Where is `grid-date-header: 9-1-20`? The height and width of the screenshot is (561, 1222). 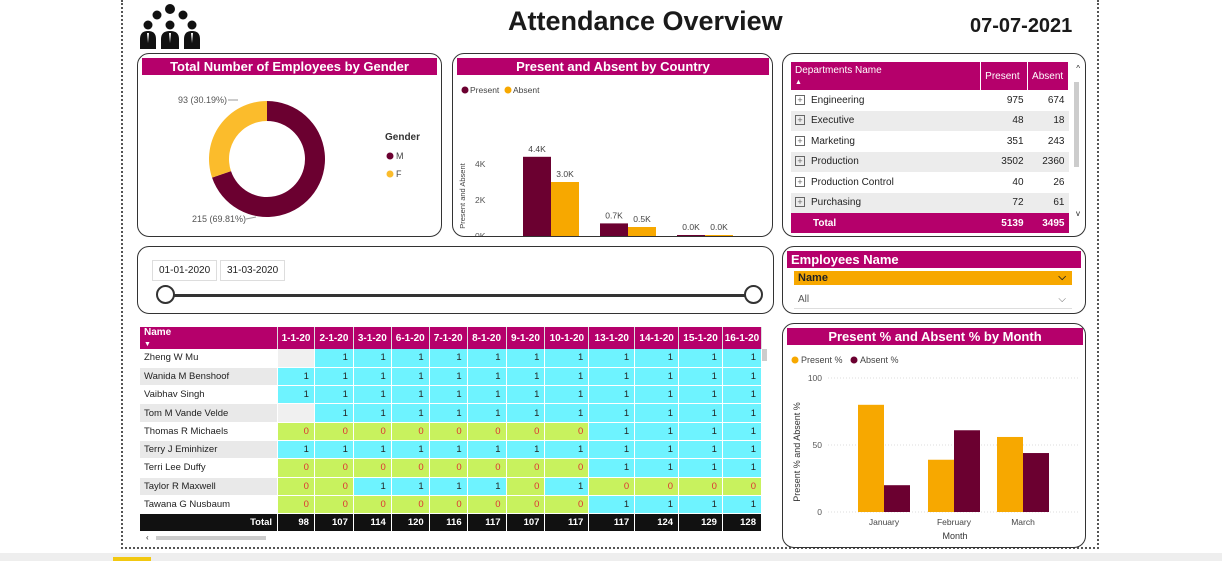
grid-date-header: 9-1-20 is located at coordinates (526, 338).